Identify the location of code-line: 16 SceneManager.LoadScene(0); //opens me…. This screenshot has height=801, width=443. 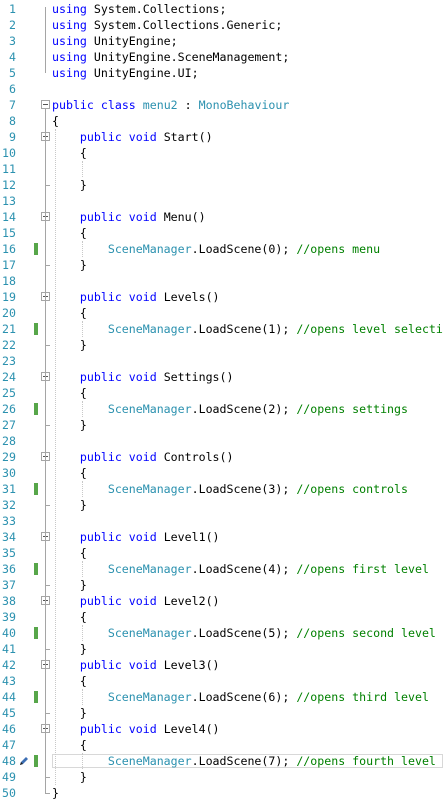
(221, 249).